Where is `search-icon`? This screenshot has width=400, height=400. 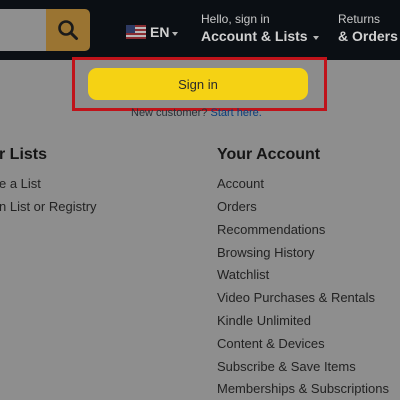
search-icon is located at coordinates (68, 30).